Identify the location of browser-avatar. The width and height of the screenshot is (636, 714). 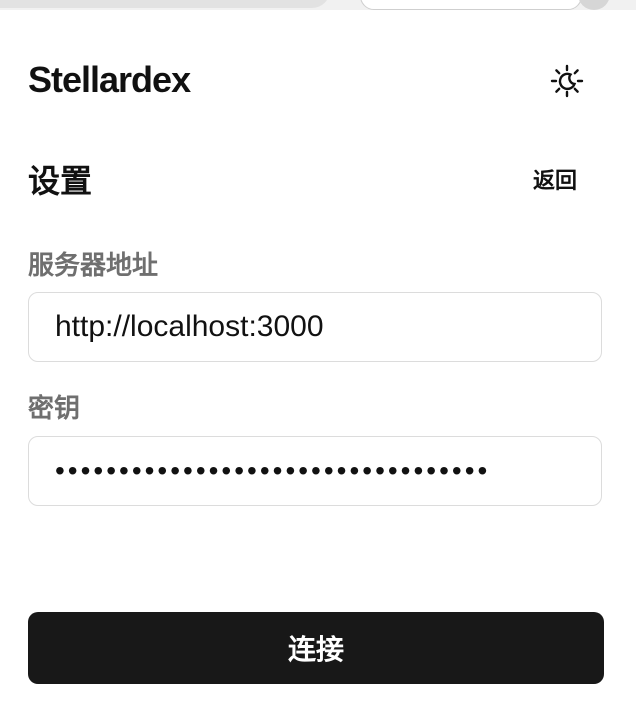
(594, 5).